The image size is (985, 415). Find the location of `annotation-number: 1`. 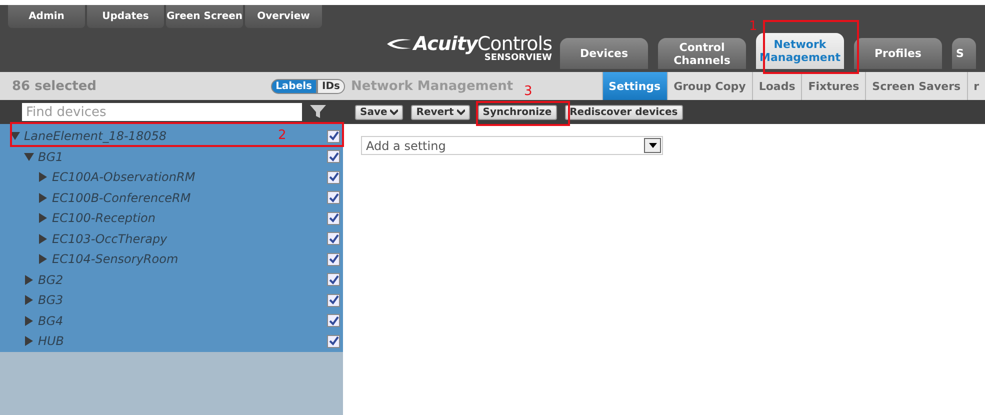

annotation-number: 1 is located at coordinates (753, 26).